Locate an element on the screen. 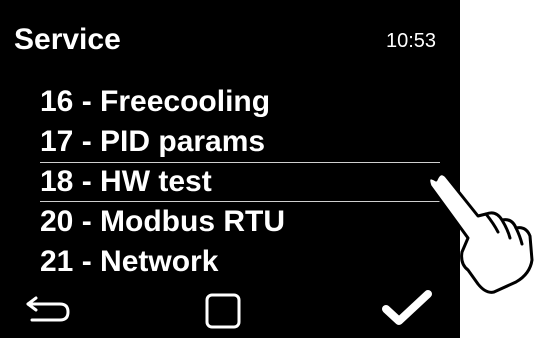 The image size is (538, 338). page-title: Service is located at coordinates (67, 39).